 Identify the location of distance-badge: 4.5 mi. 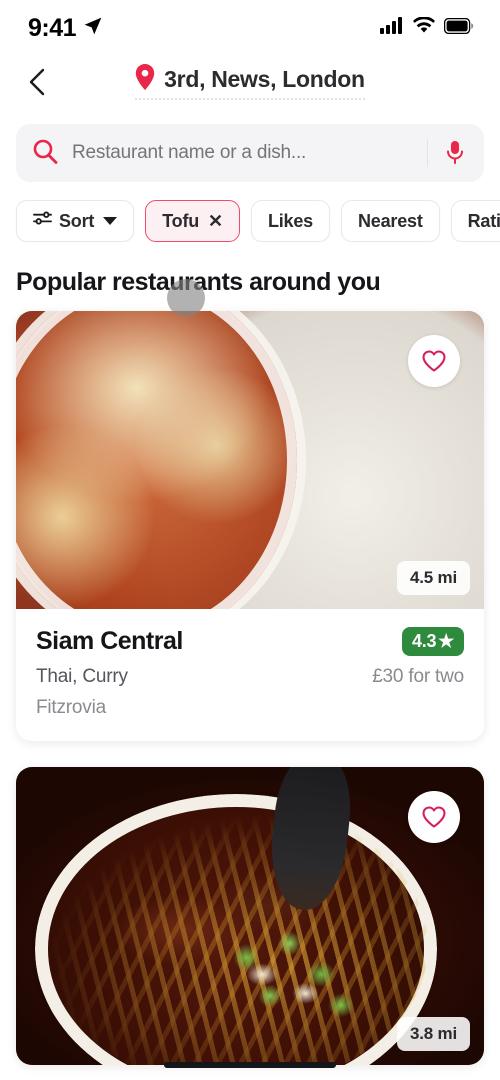
(433, 578).